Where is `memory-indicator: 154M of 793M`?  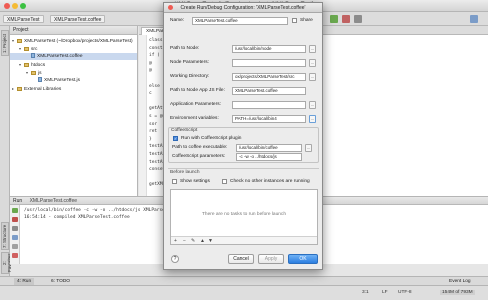
memory-indicator: 154M of 793M is located at coordinates (457, 292).